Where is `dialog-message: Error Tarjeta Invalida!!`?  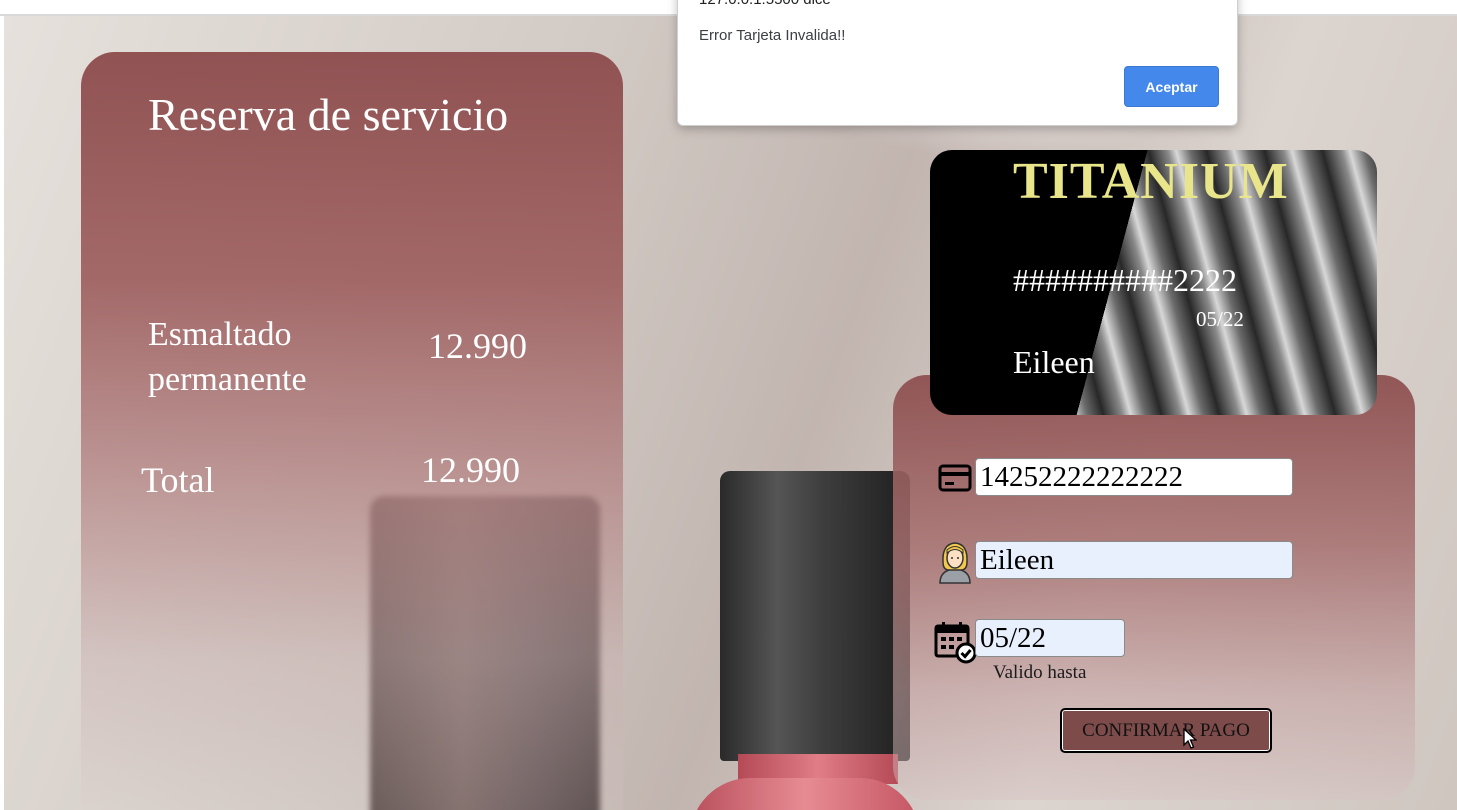
dialog-message: Error Tarjeta Invalida!! is located at coordinates (772, 35).